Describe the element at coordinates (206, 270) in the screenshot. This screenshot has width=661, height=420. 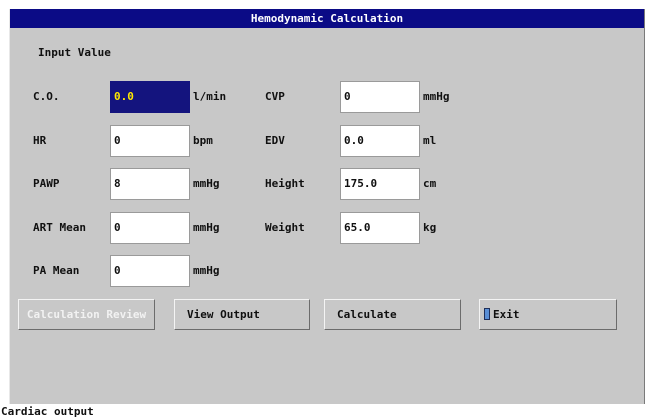
I see `pa-mean-unit: mmHg` at that location.